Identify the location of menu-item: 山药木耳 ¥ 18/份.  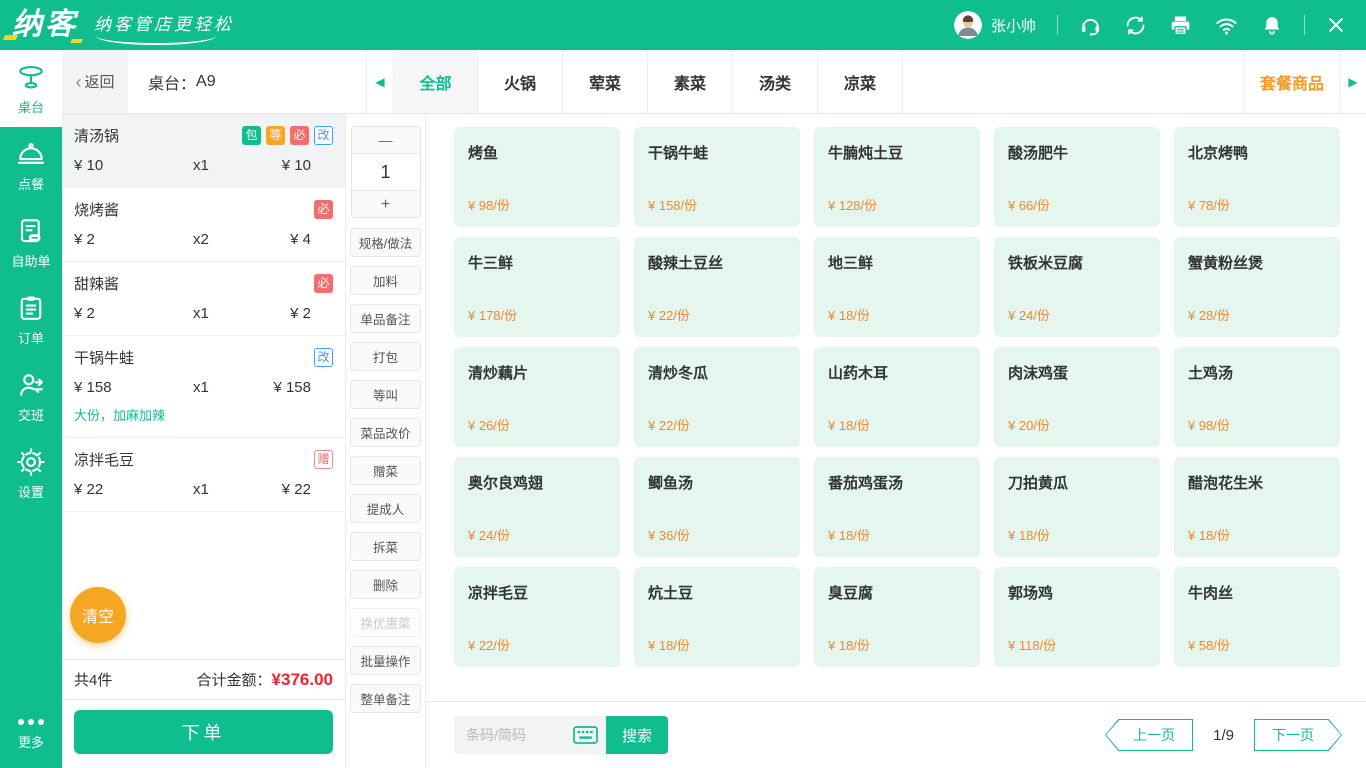
(897, 397).